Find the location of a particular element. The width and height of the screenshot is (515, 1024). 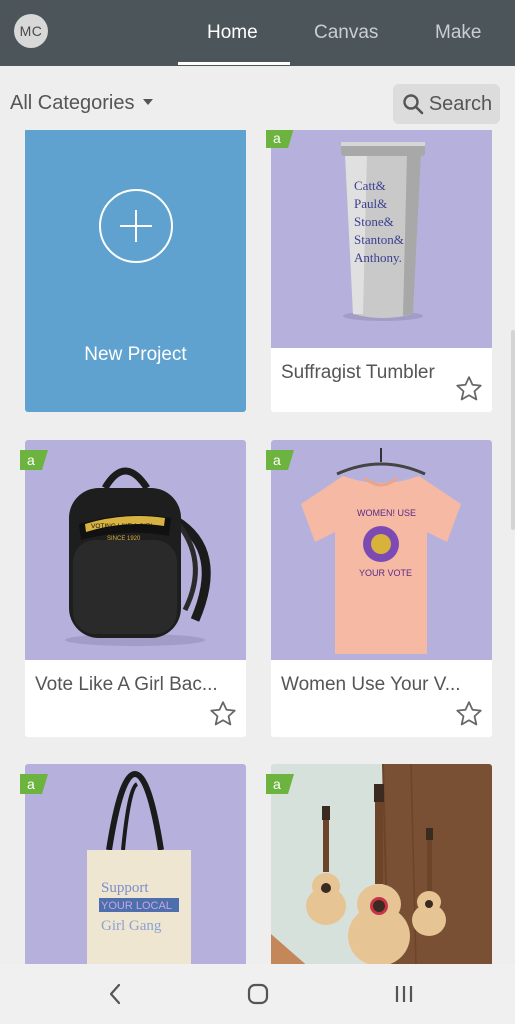

svg-text: YOUR VOTE is located at coordinates (385, 573).